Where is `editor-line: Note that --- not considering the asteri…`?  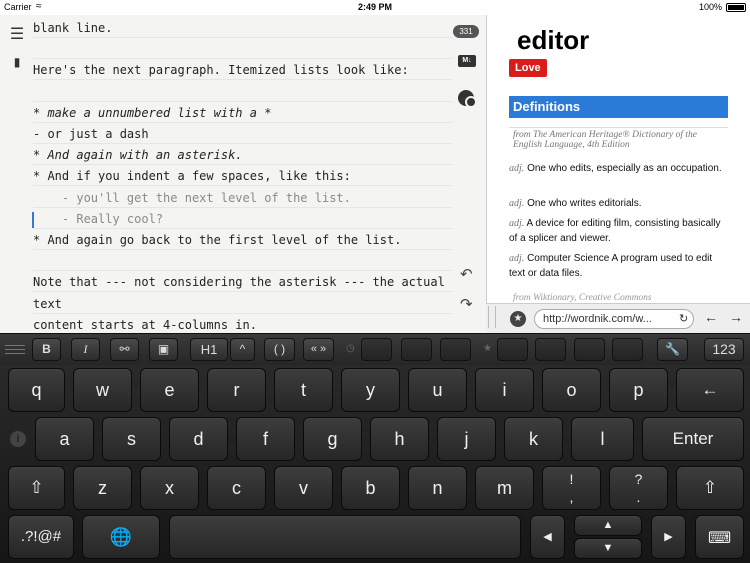
editor-line: Note that --- not considering the asteri… is located at coordinates (243, 282).